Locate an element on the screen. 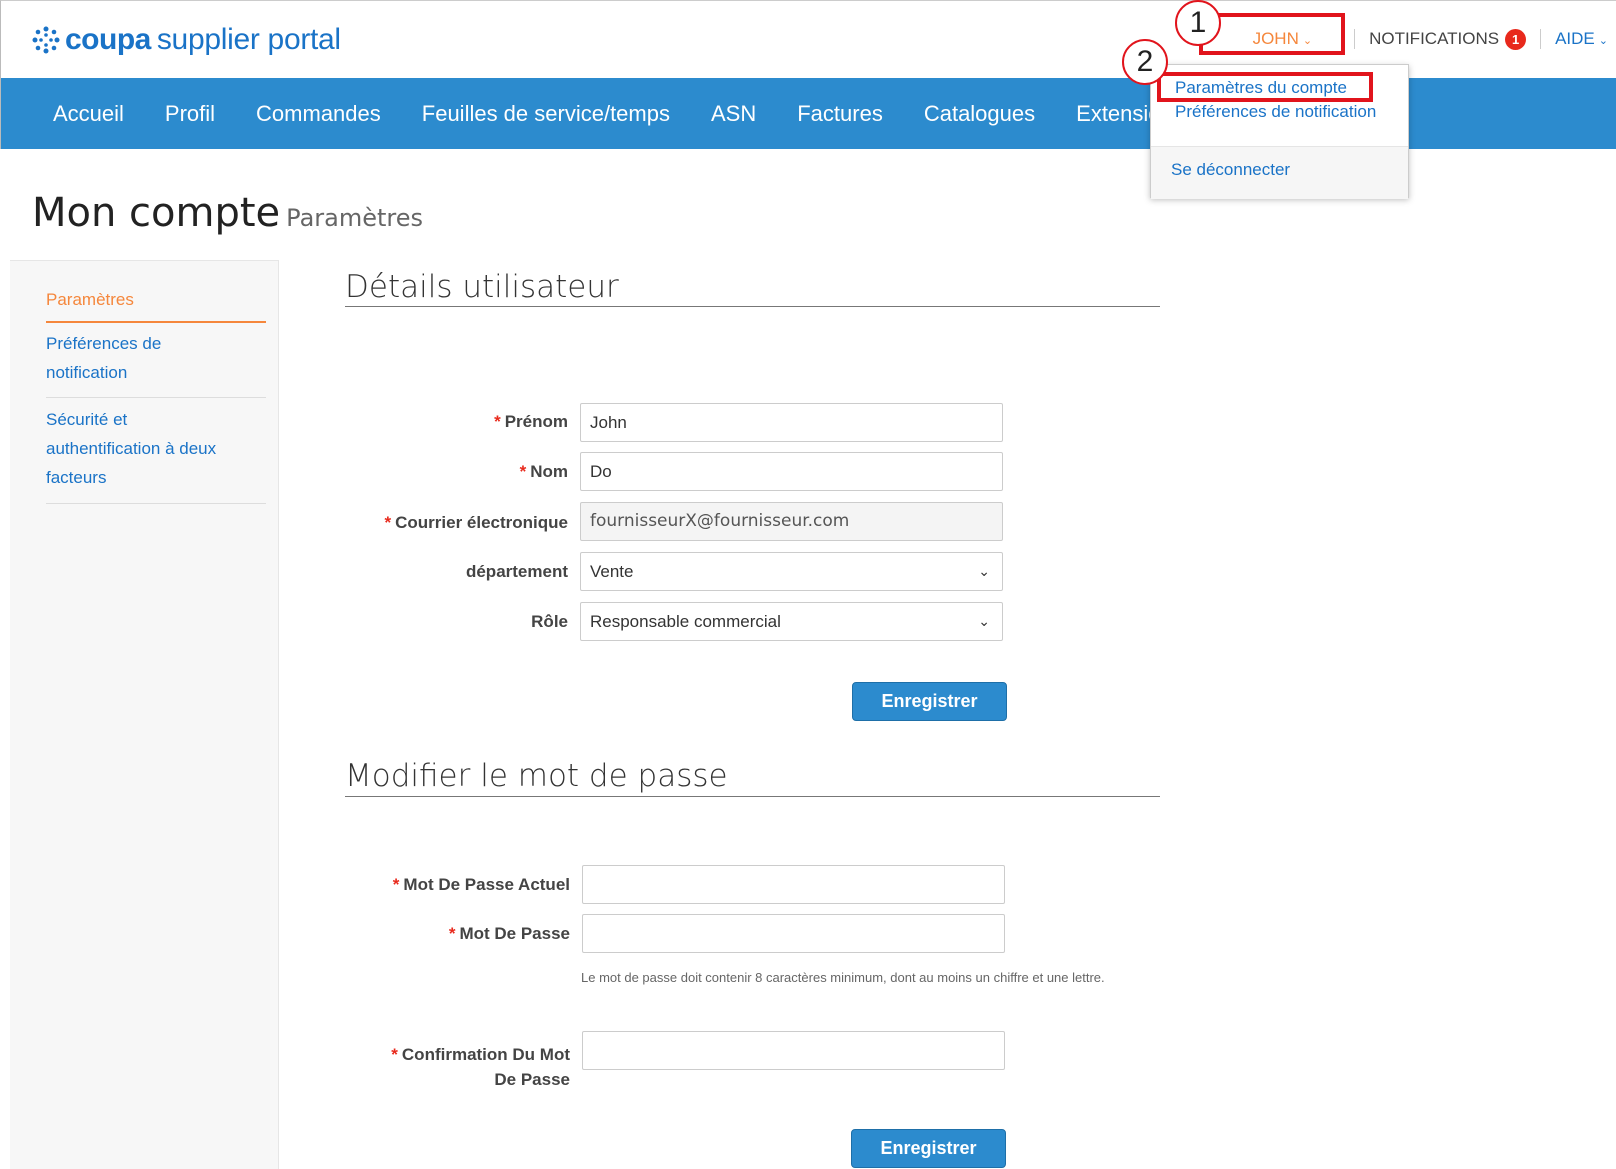 The height and width of the screenshot is (1169, 1616). help-label: AIDE is located at coordinates (1575, 38).